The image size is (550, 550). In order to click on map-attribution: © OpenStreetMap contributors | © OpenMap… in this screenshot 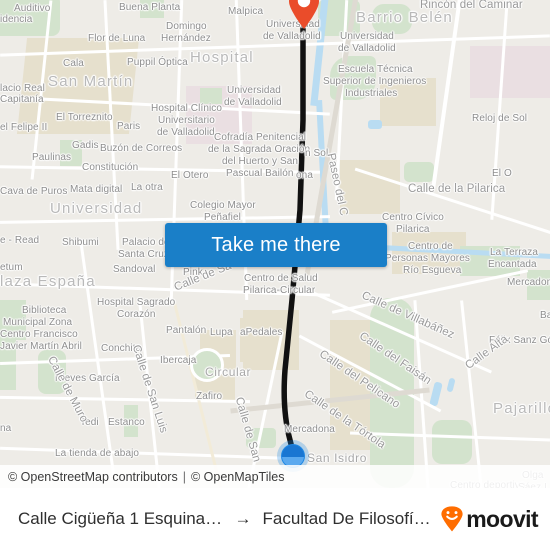, I will do `click(275, 476)`.